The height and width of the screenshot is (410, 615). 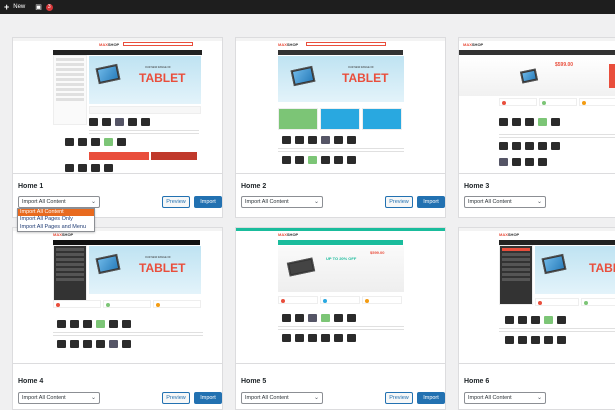 I want to click on comments-count-badge: 3, so click(x=49, y=7).